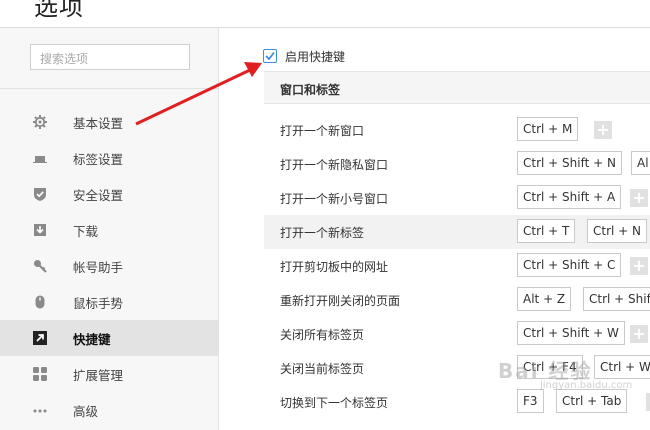 This screenshot has width=650, height=430. I want to click on sidebar-item-mouse-gestures: 鼠标手势, so click(109, 302).